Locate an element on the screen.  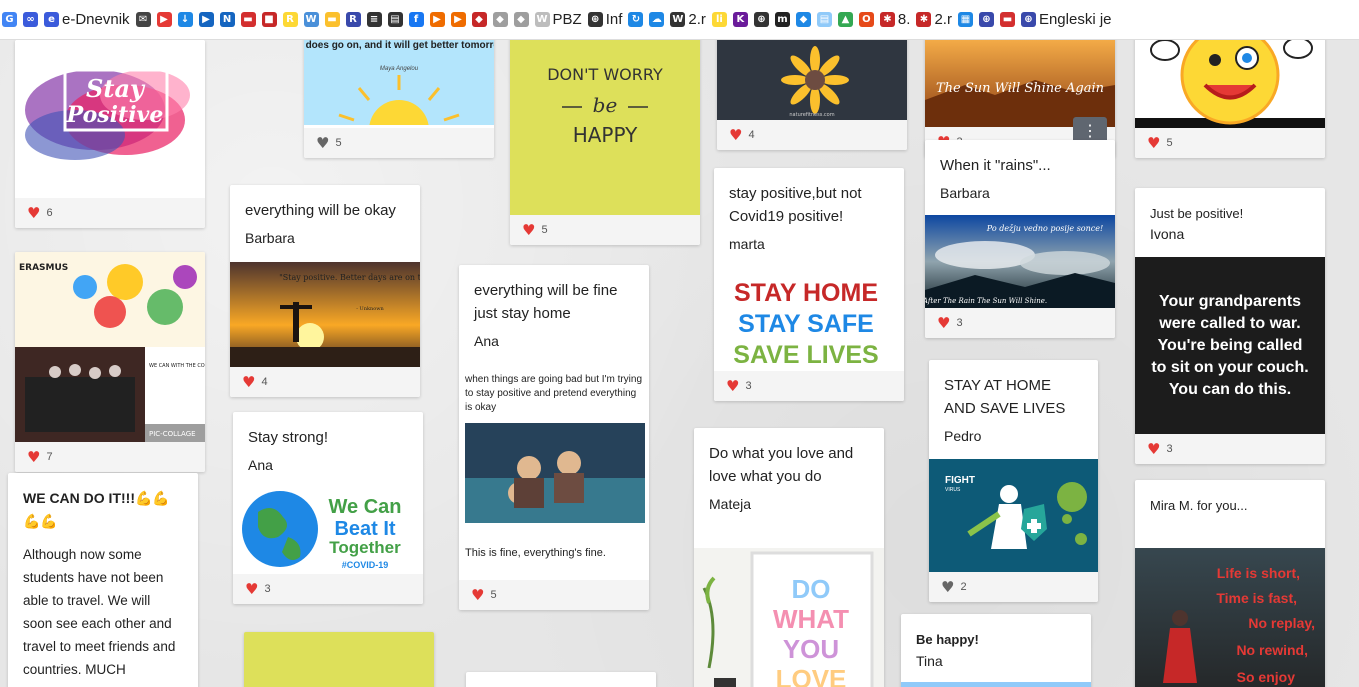
bookmark-download: ↓ is located at coordinates (185, 19).